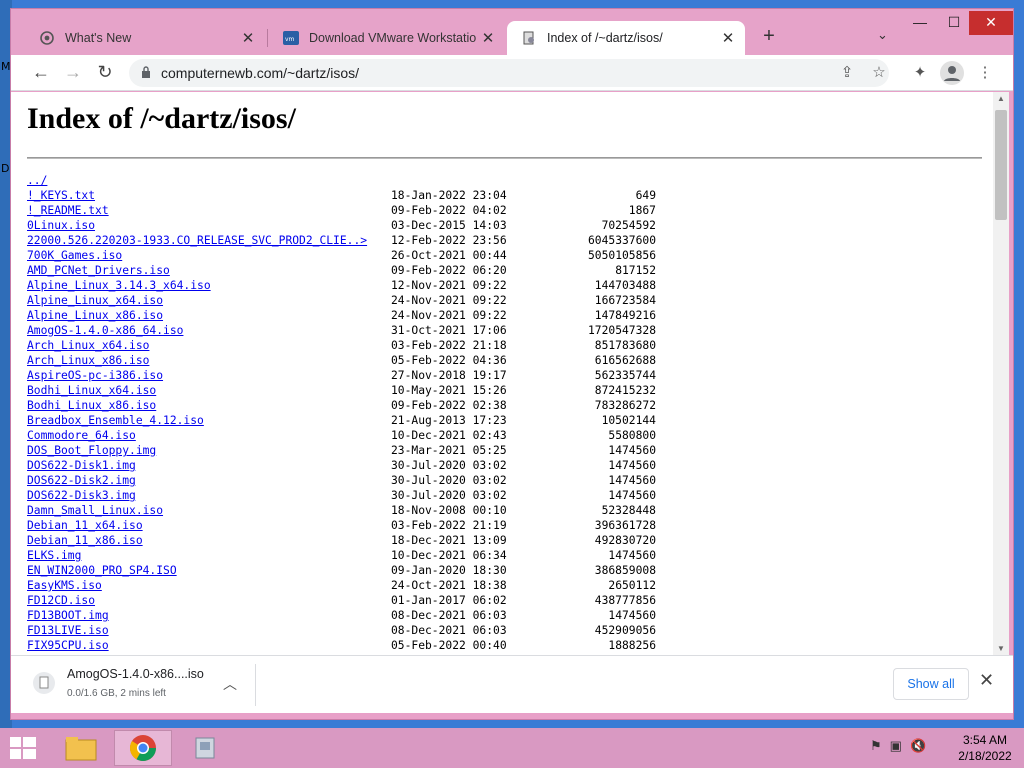 The height and width of the screenshot is (768, 1024). I want to click on file-link: Damn_Small_Linux.iso, so click(95, 510).